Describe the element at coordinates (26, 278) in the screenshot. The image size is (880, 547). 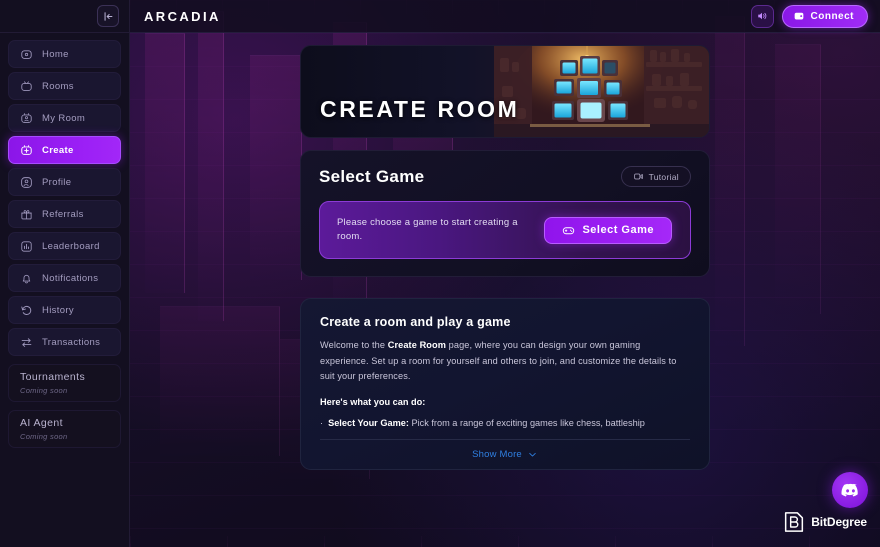
I see `bell-icon` at that location.